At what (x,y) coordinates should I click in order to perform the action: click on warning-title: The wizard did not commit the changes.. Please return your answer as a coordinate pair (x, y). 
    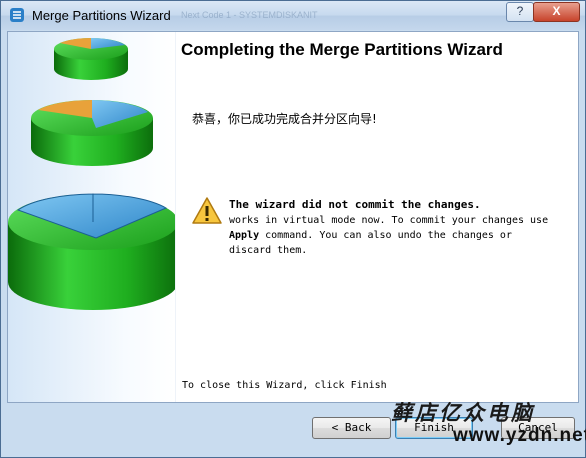
    Looking at the image, I should click on (355, 204).